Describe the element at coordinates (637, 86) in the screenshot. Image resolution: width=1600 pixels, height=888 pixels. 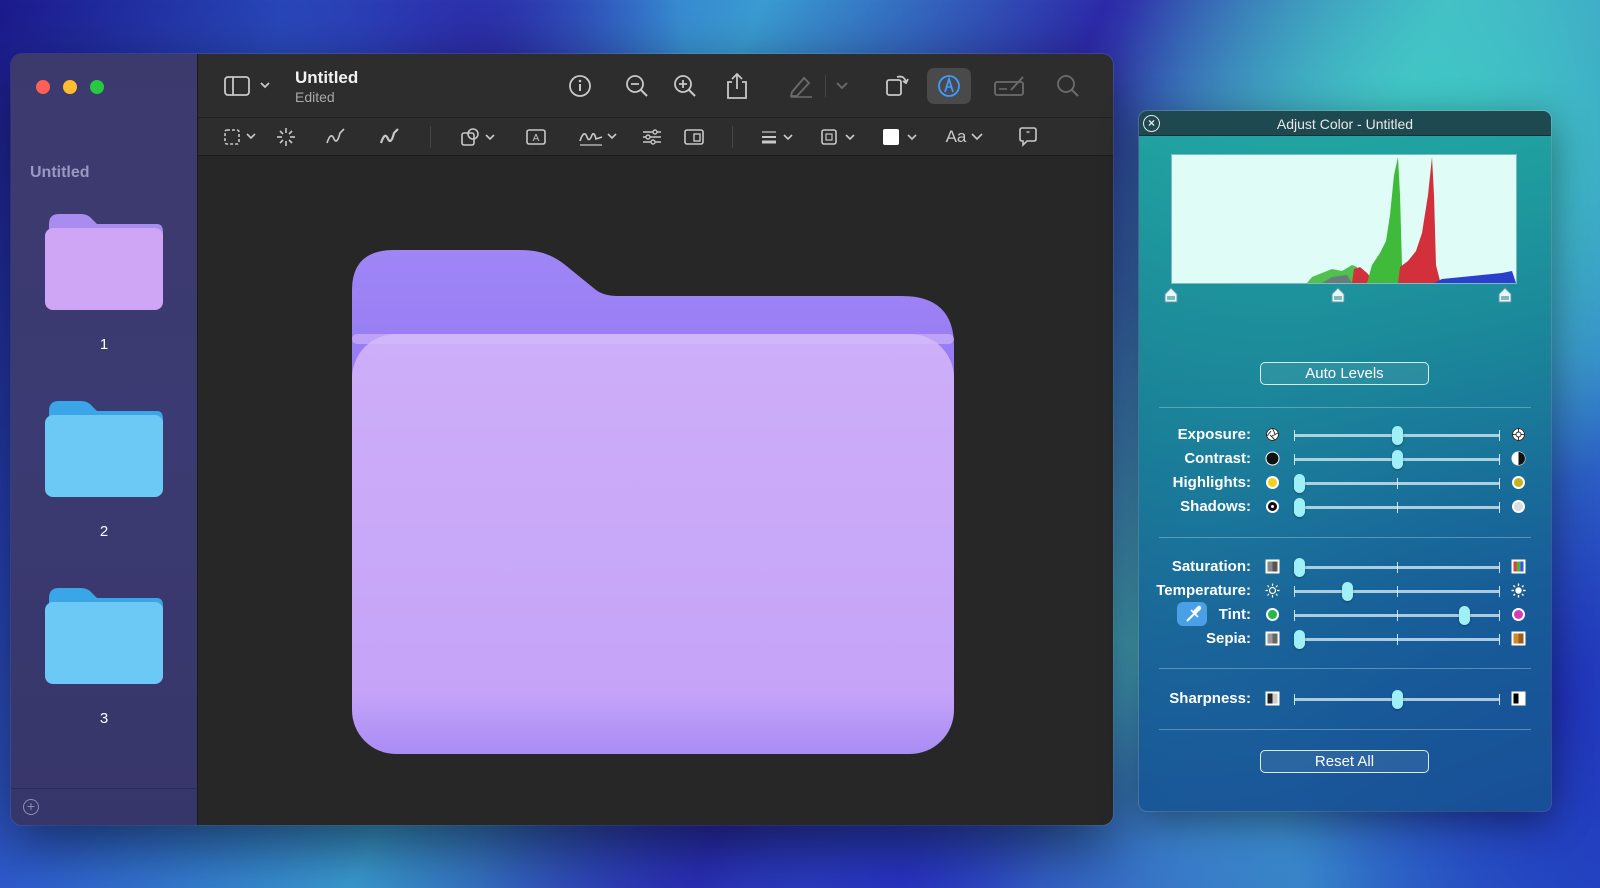
I see `zoom-out-icon` at that location.